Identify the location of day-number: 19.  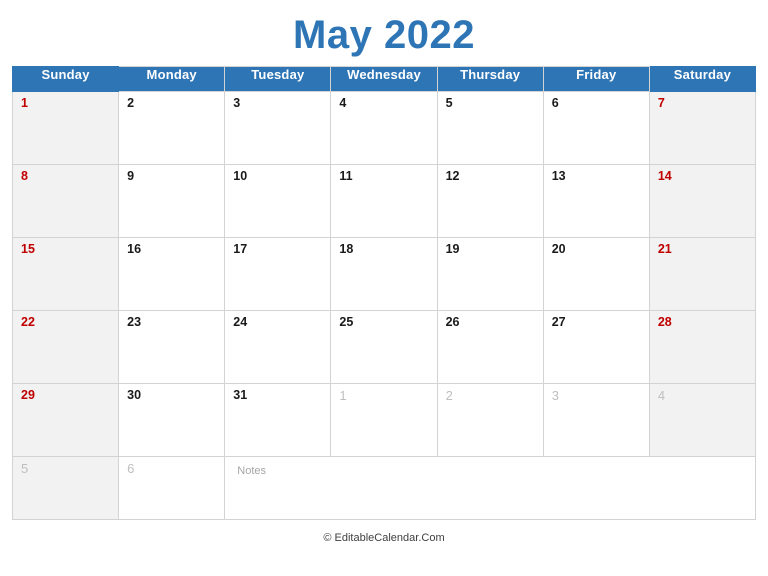
(452, 249).